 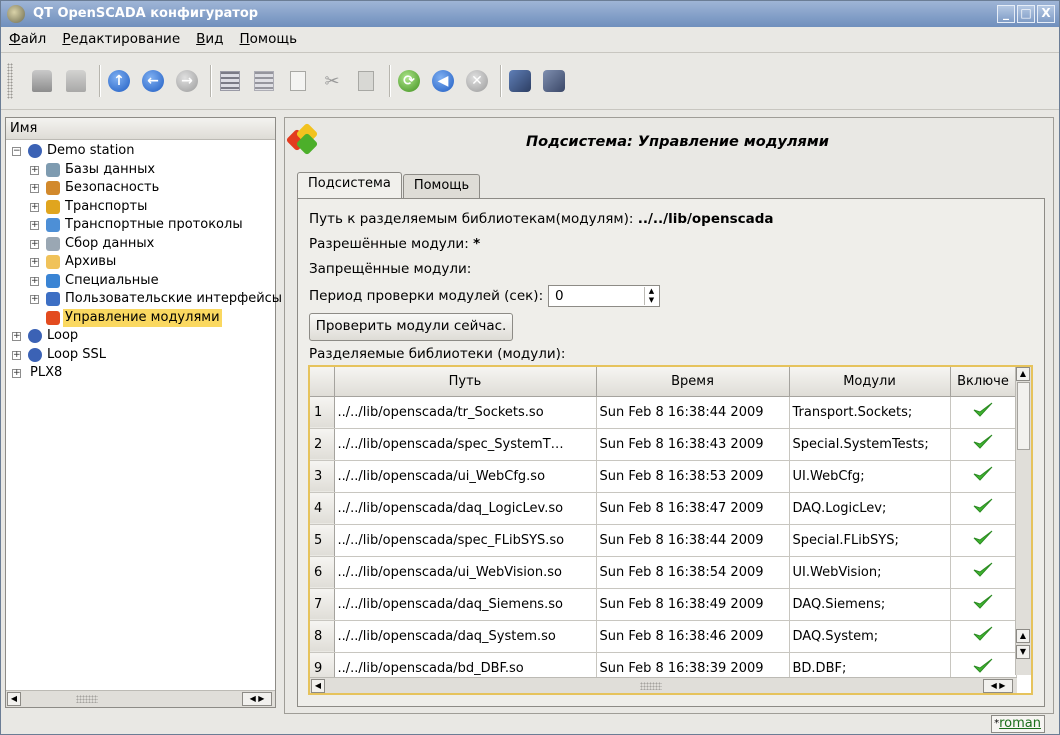 What do you see at coordinates (257, 699) in the screenshot?
I see `scroll-right-icon: ◀ ▶` at bounding box center [257, 699].